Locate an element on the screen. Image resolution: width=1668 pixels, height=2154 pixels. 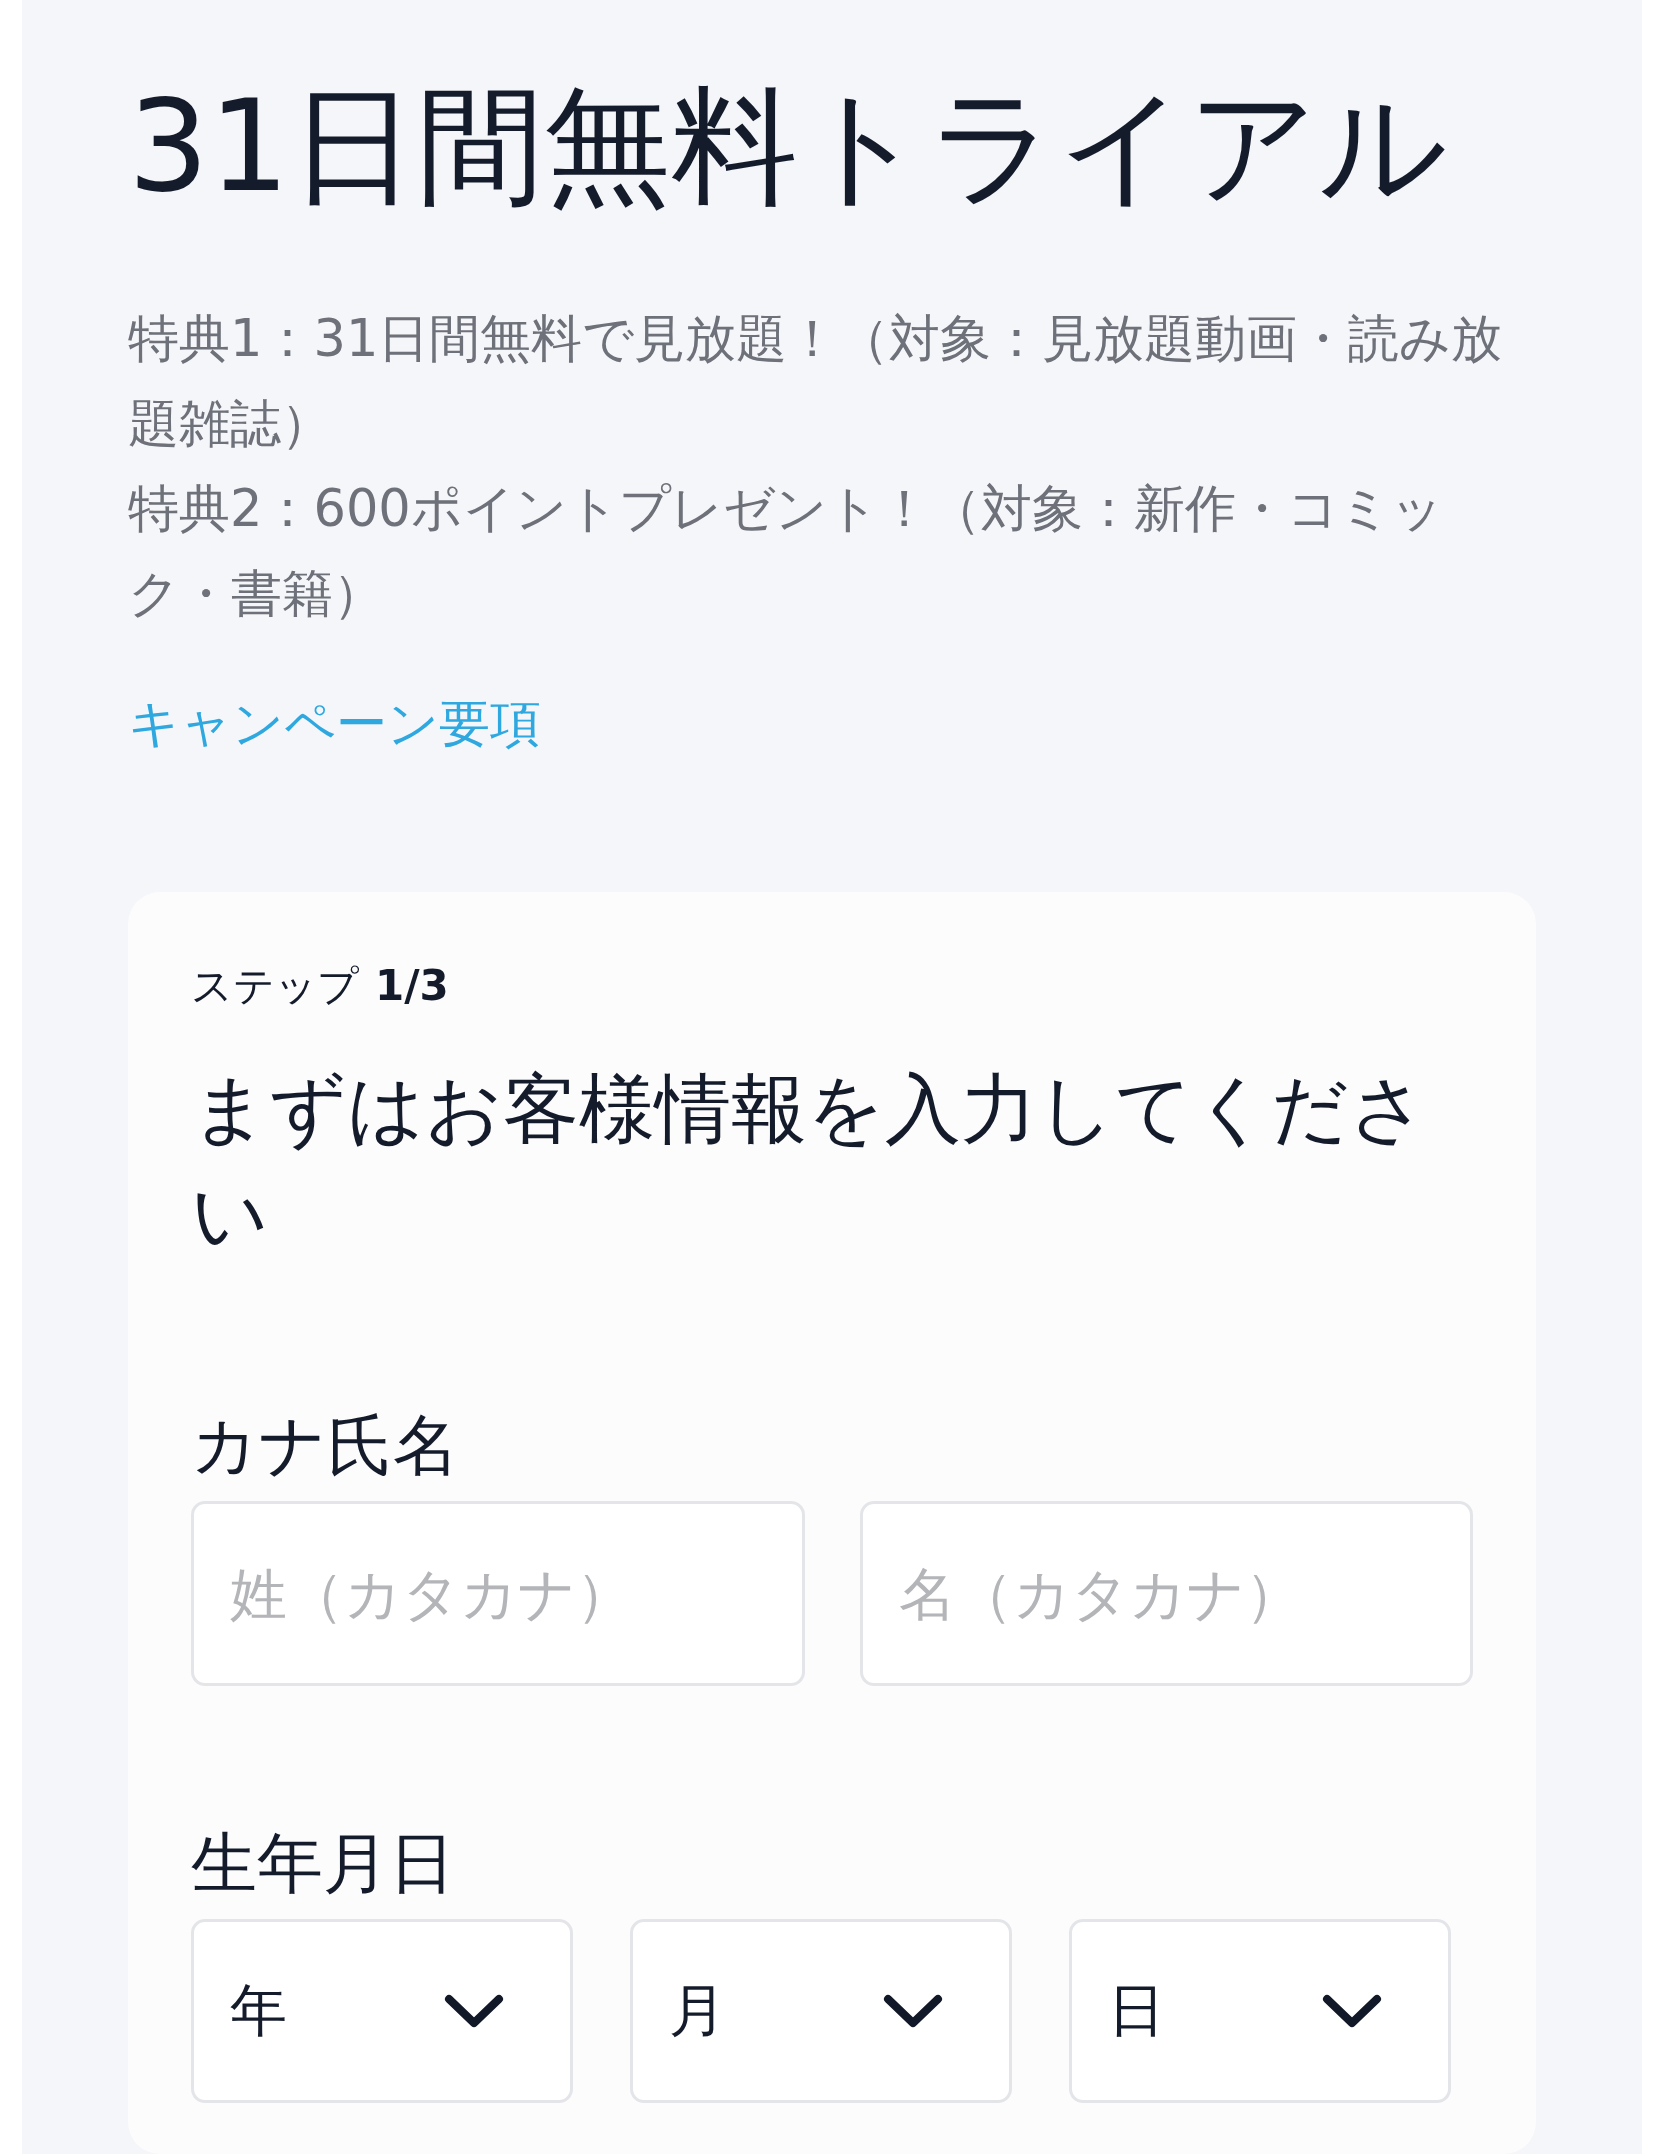
text-field: 姓（カタカナ） is located at coordinates (498, 1593).